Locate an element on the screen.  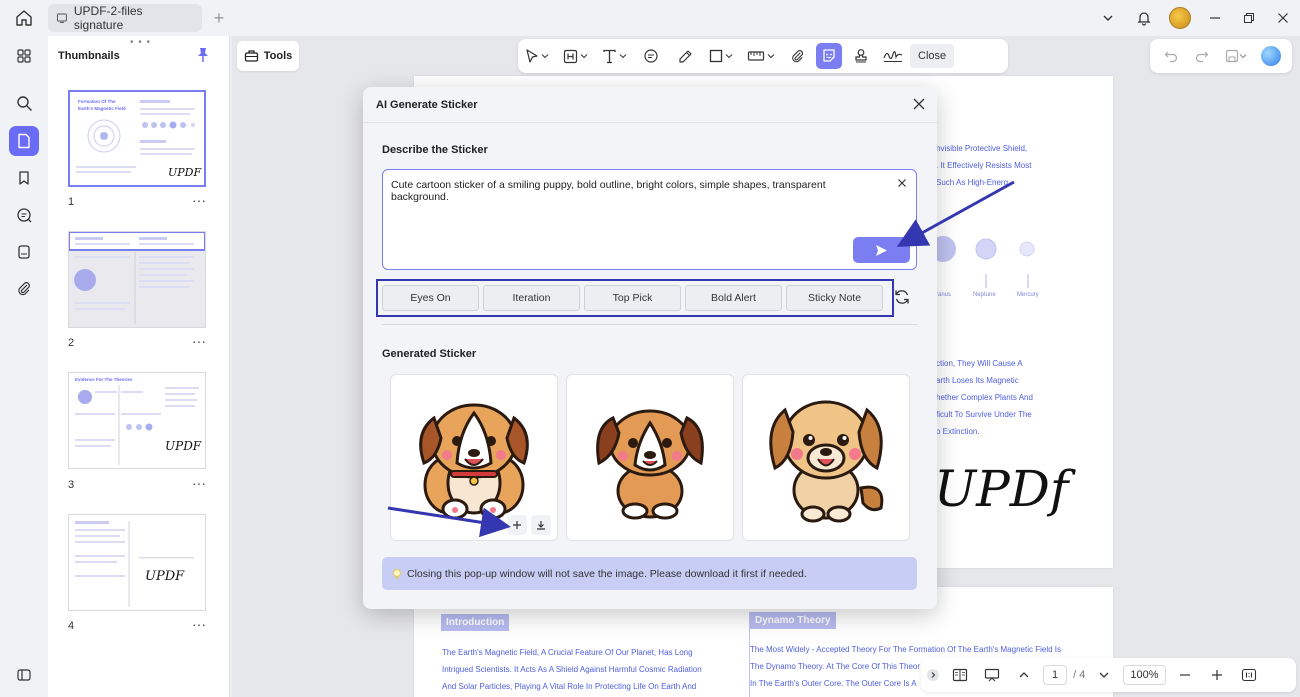
generated-label: Generated Sticker is located at coordinates (429, 354).